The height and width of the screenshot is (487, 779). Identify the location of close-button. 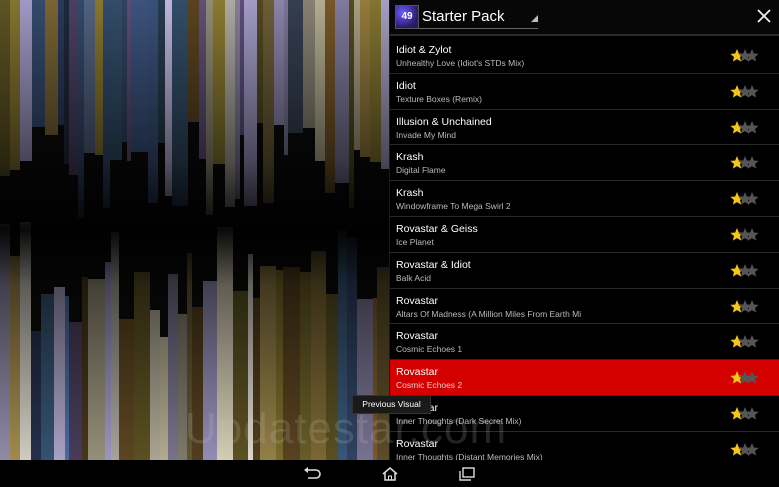
(764, 16).